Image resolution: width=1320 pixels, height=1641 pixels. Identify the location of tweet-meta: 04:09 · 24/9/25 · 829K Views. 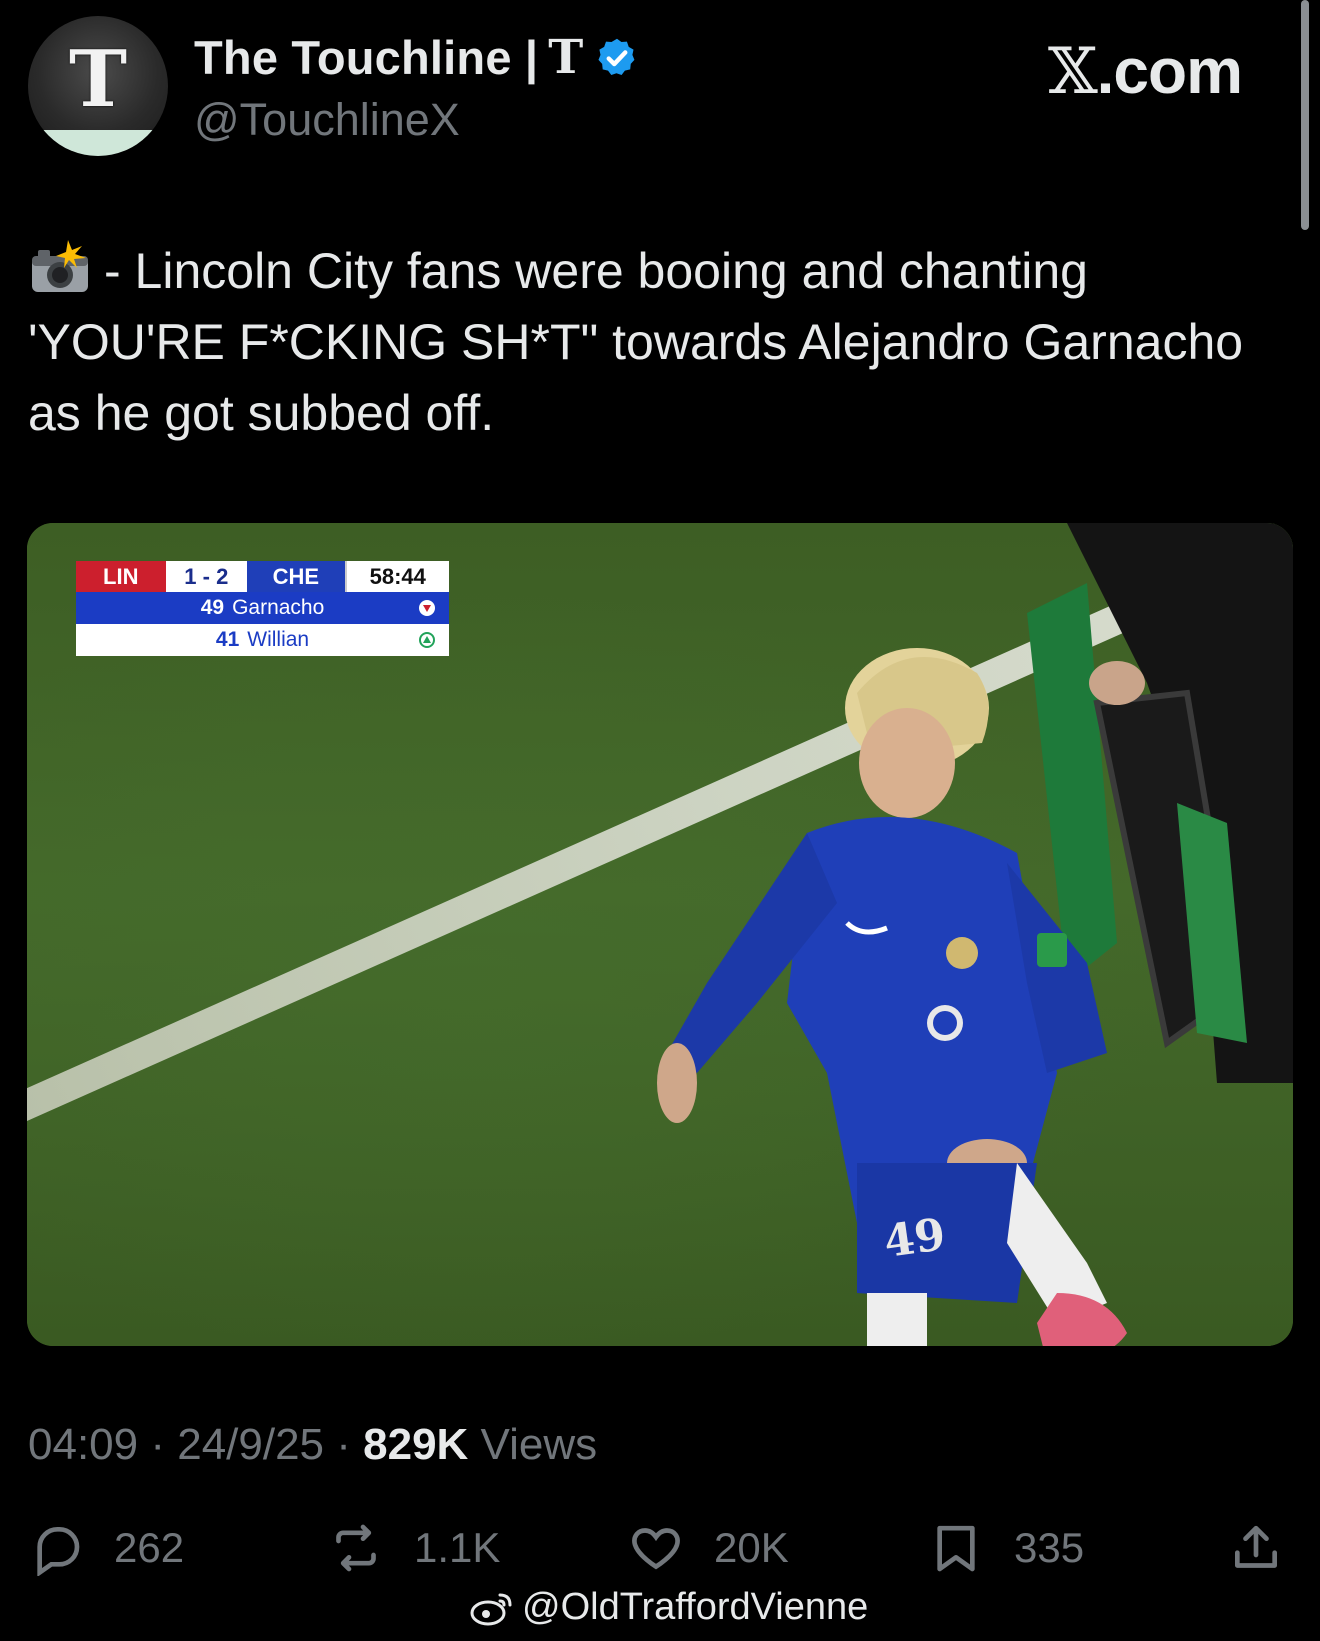
(312, 1445).